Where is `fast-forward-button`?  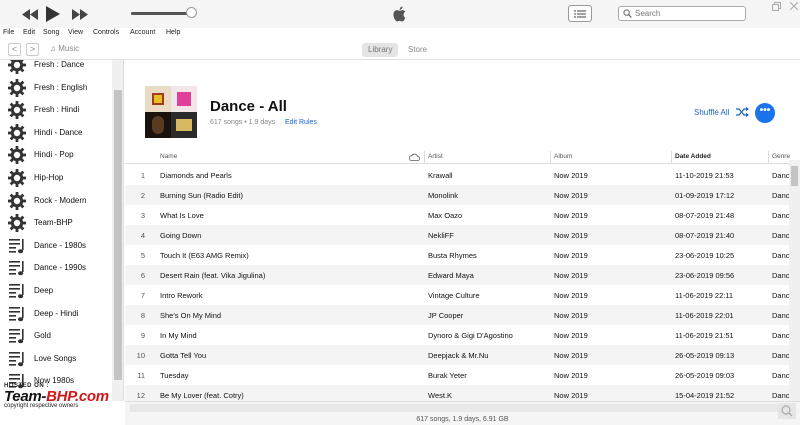 fast-forward-button is located at coordinates (80, 14).